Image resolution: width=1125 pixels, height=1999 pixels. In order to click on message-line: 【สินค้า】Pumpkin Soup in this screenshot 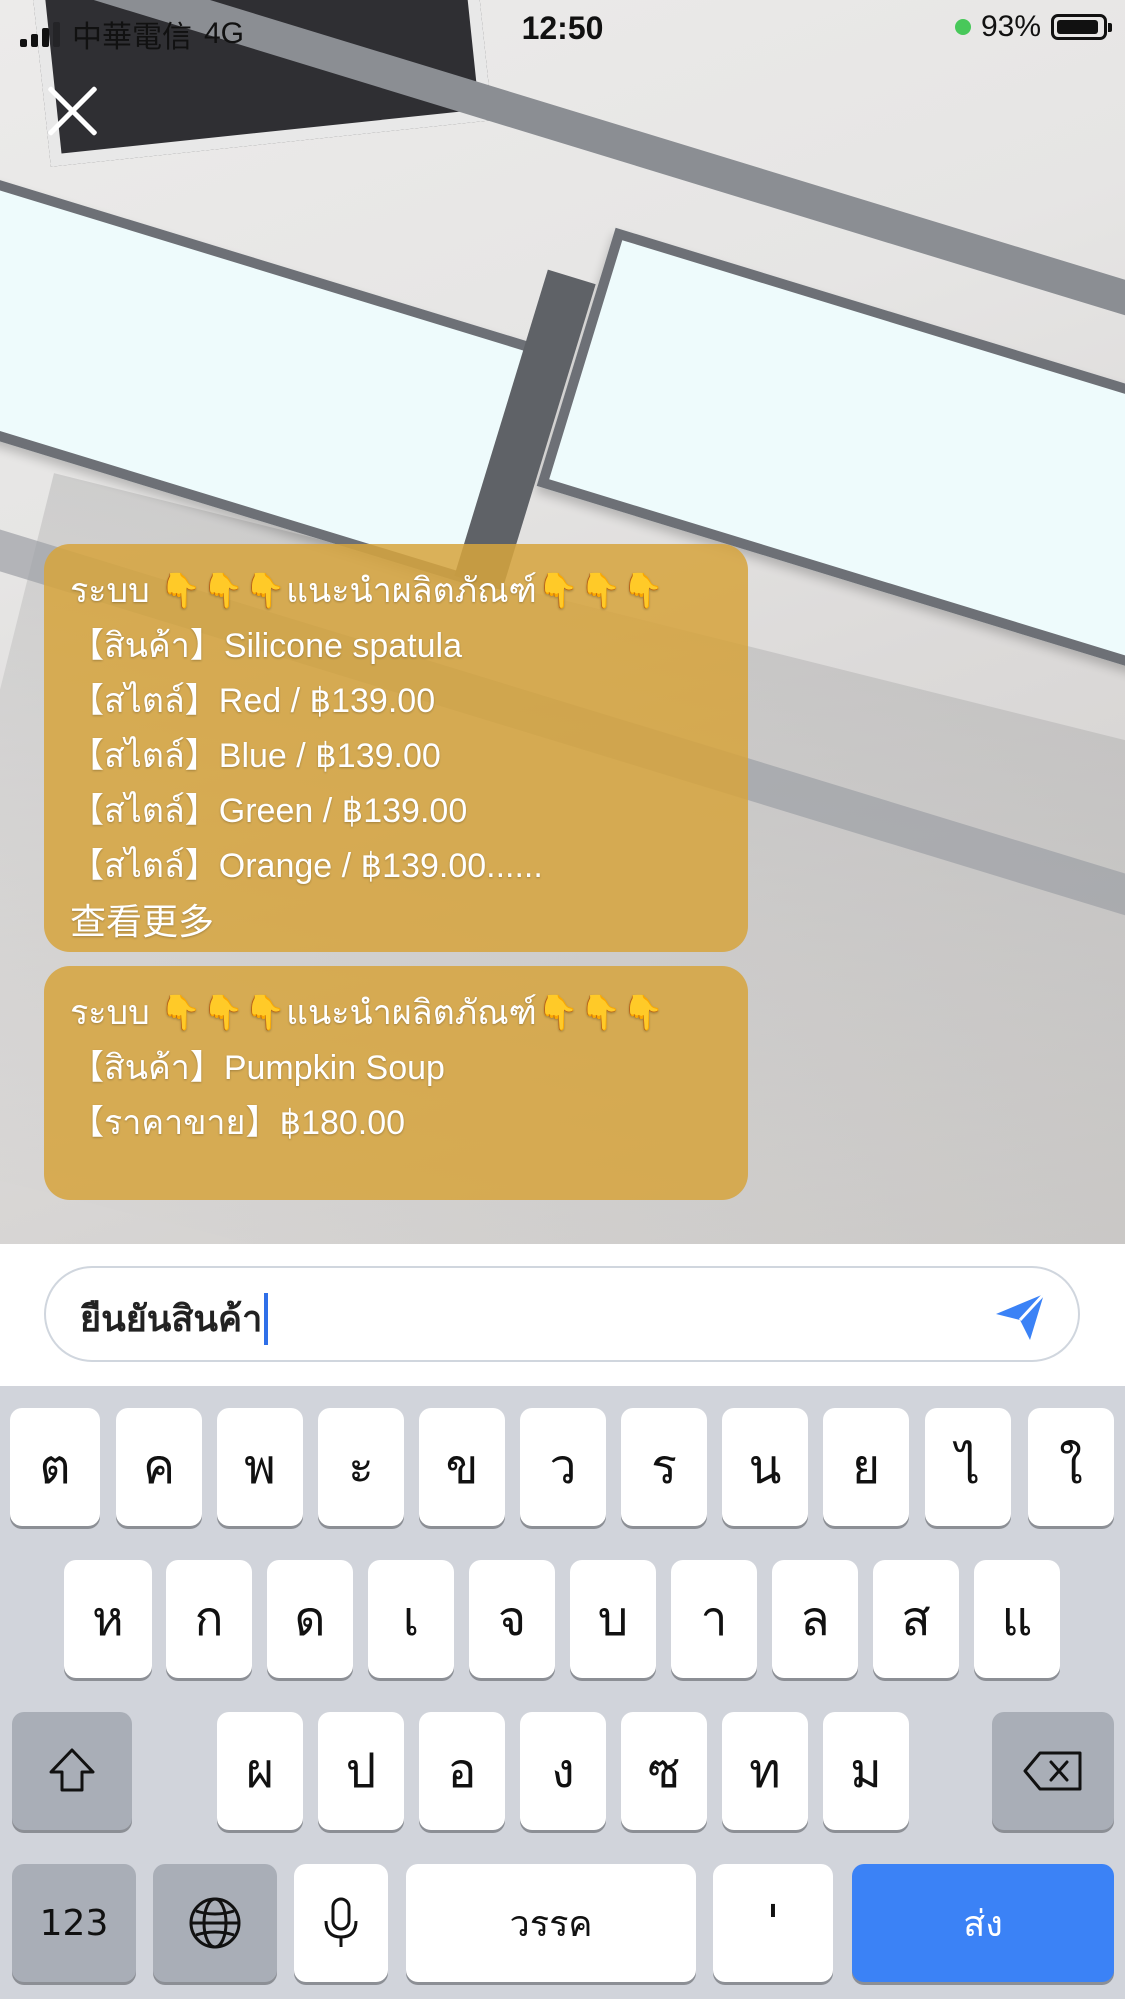, I will do `click(257, 1068)`.